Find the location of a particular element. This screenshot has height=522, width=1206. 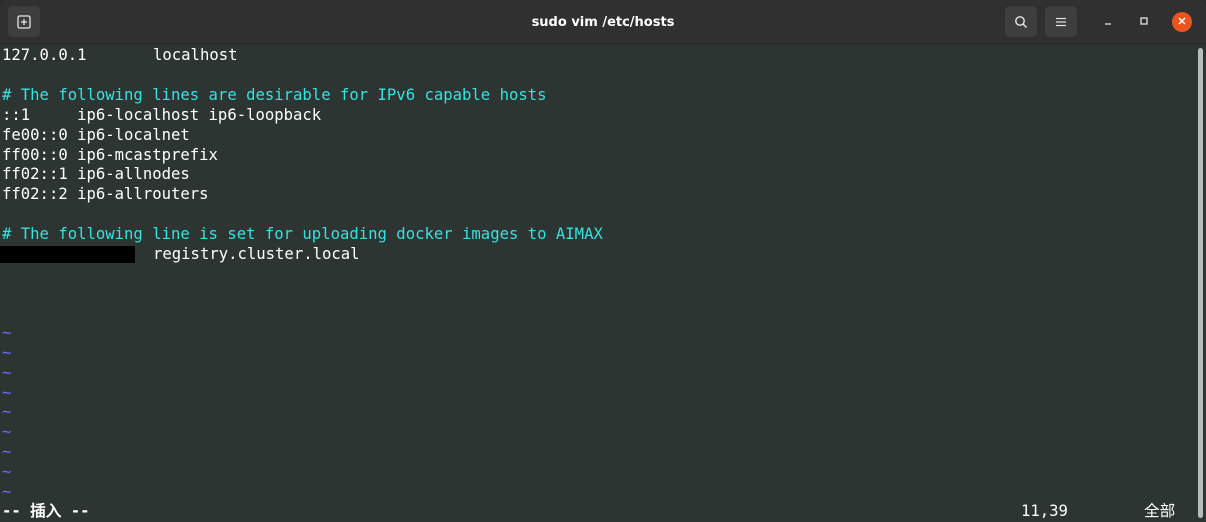

close-icon is located at coordinates (1182, 22).